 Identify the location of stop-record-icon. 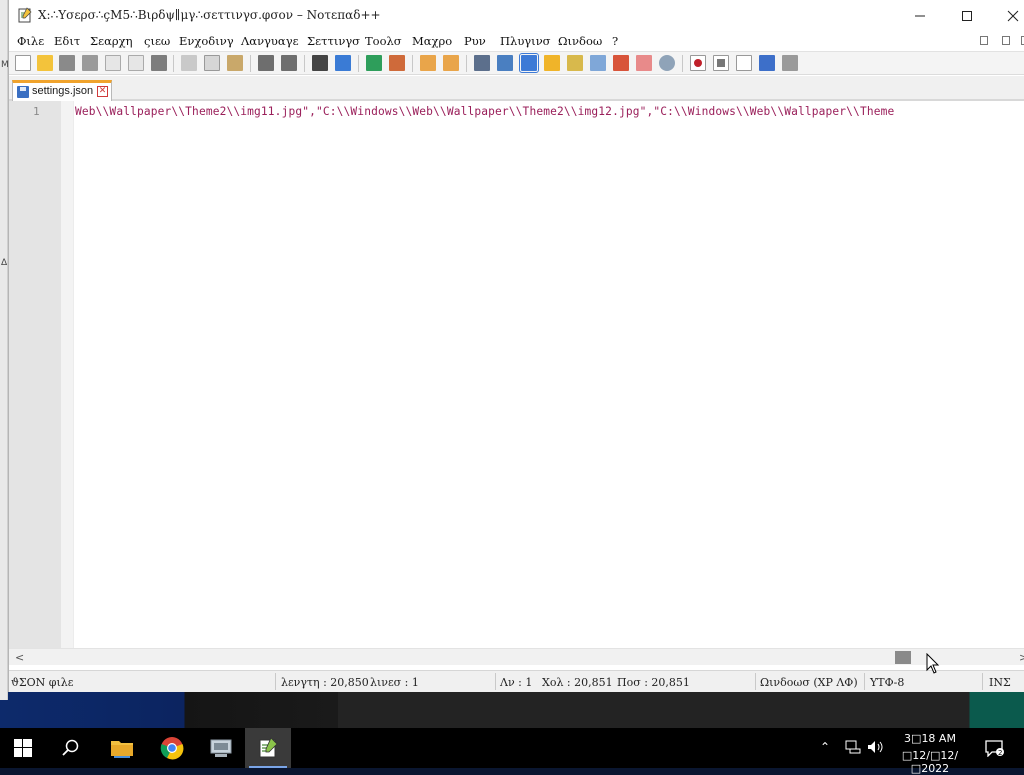
(721, 63).